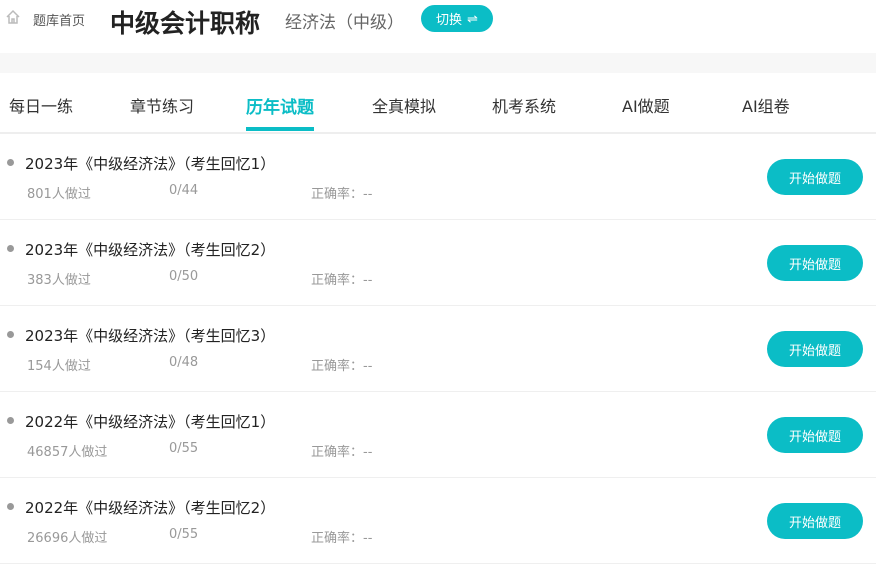 The image size is (876, 564). Describe the element at coordinates (766, 105) in the screenshot. I see `tab-6: AI组卷` at that location.